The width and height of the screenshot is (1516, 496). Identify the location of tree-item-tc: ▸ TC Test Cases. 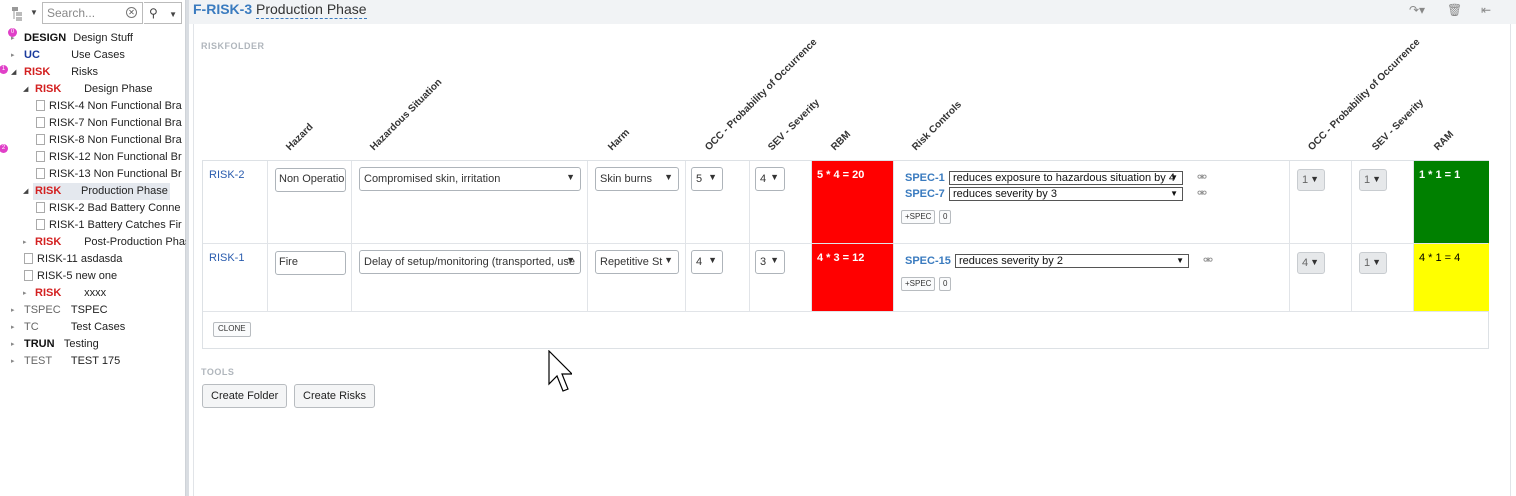
(68, 327).